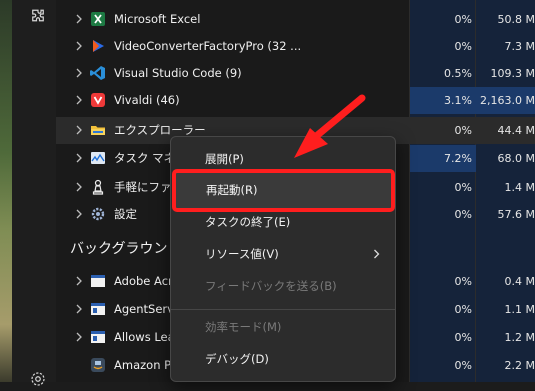  I want to click on menu-item-efficiency-mode: 効率モード(M), so click(283, 327).